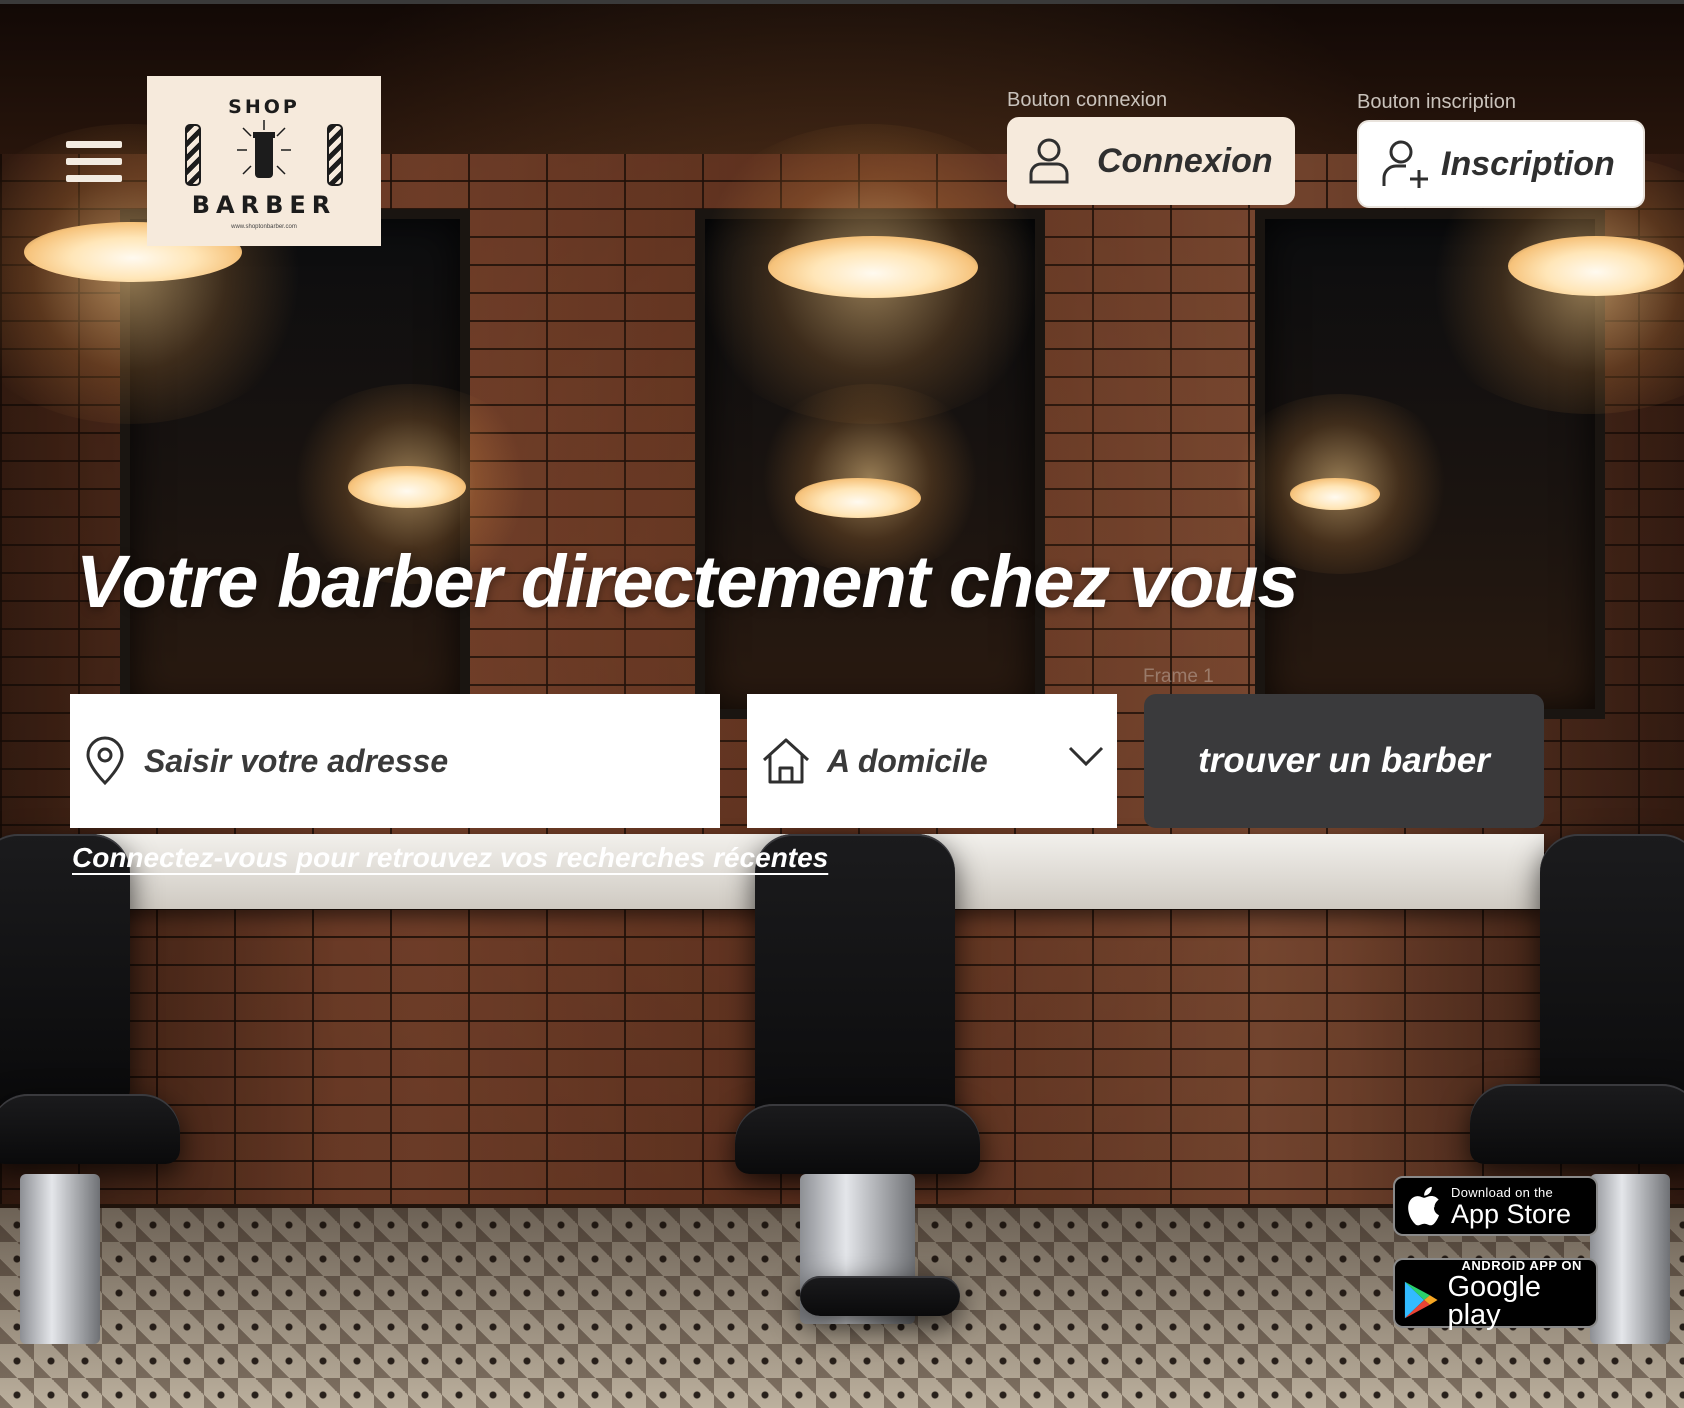 The width and height of the screenshot is (1684, 1408). What do you see at coordinates (264, 227) in the screenshot?
I see `logo-url: www.shoptonbarber.com` at bounding box center [264, 227].